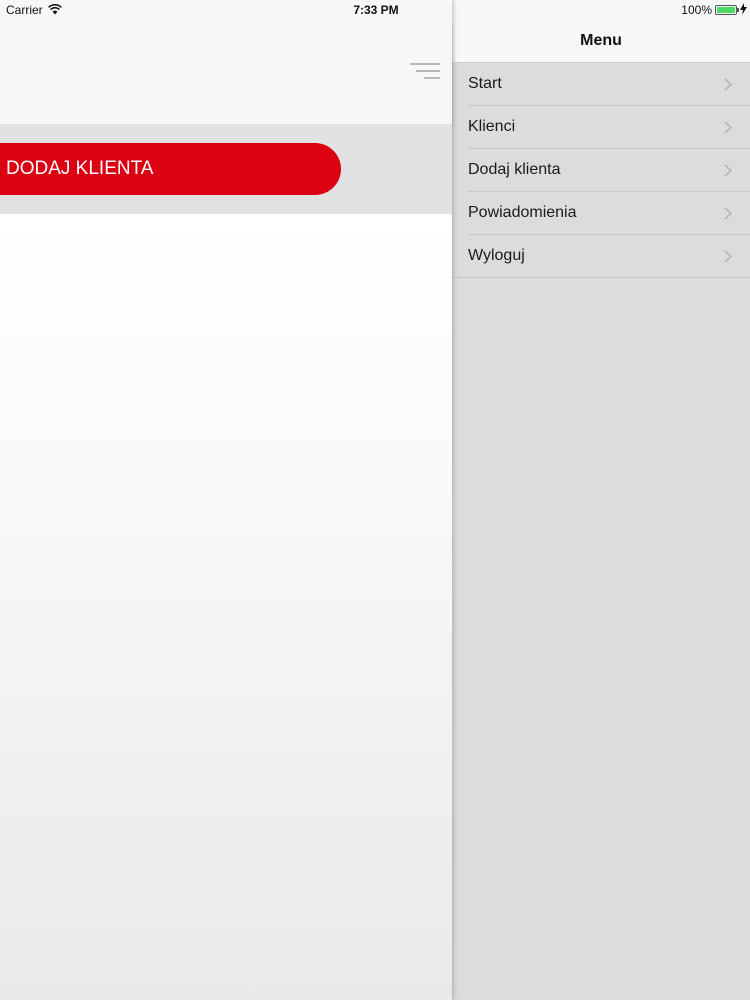  I want to click on menu-item-powiadomienia: Powiadomienia, so click(601, 213).